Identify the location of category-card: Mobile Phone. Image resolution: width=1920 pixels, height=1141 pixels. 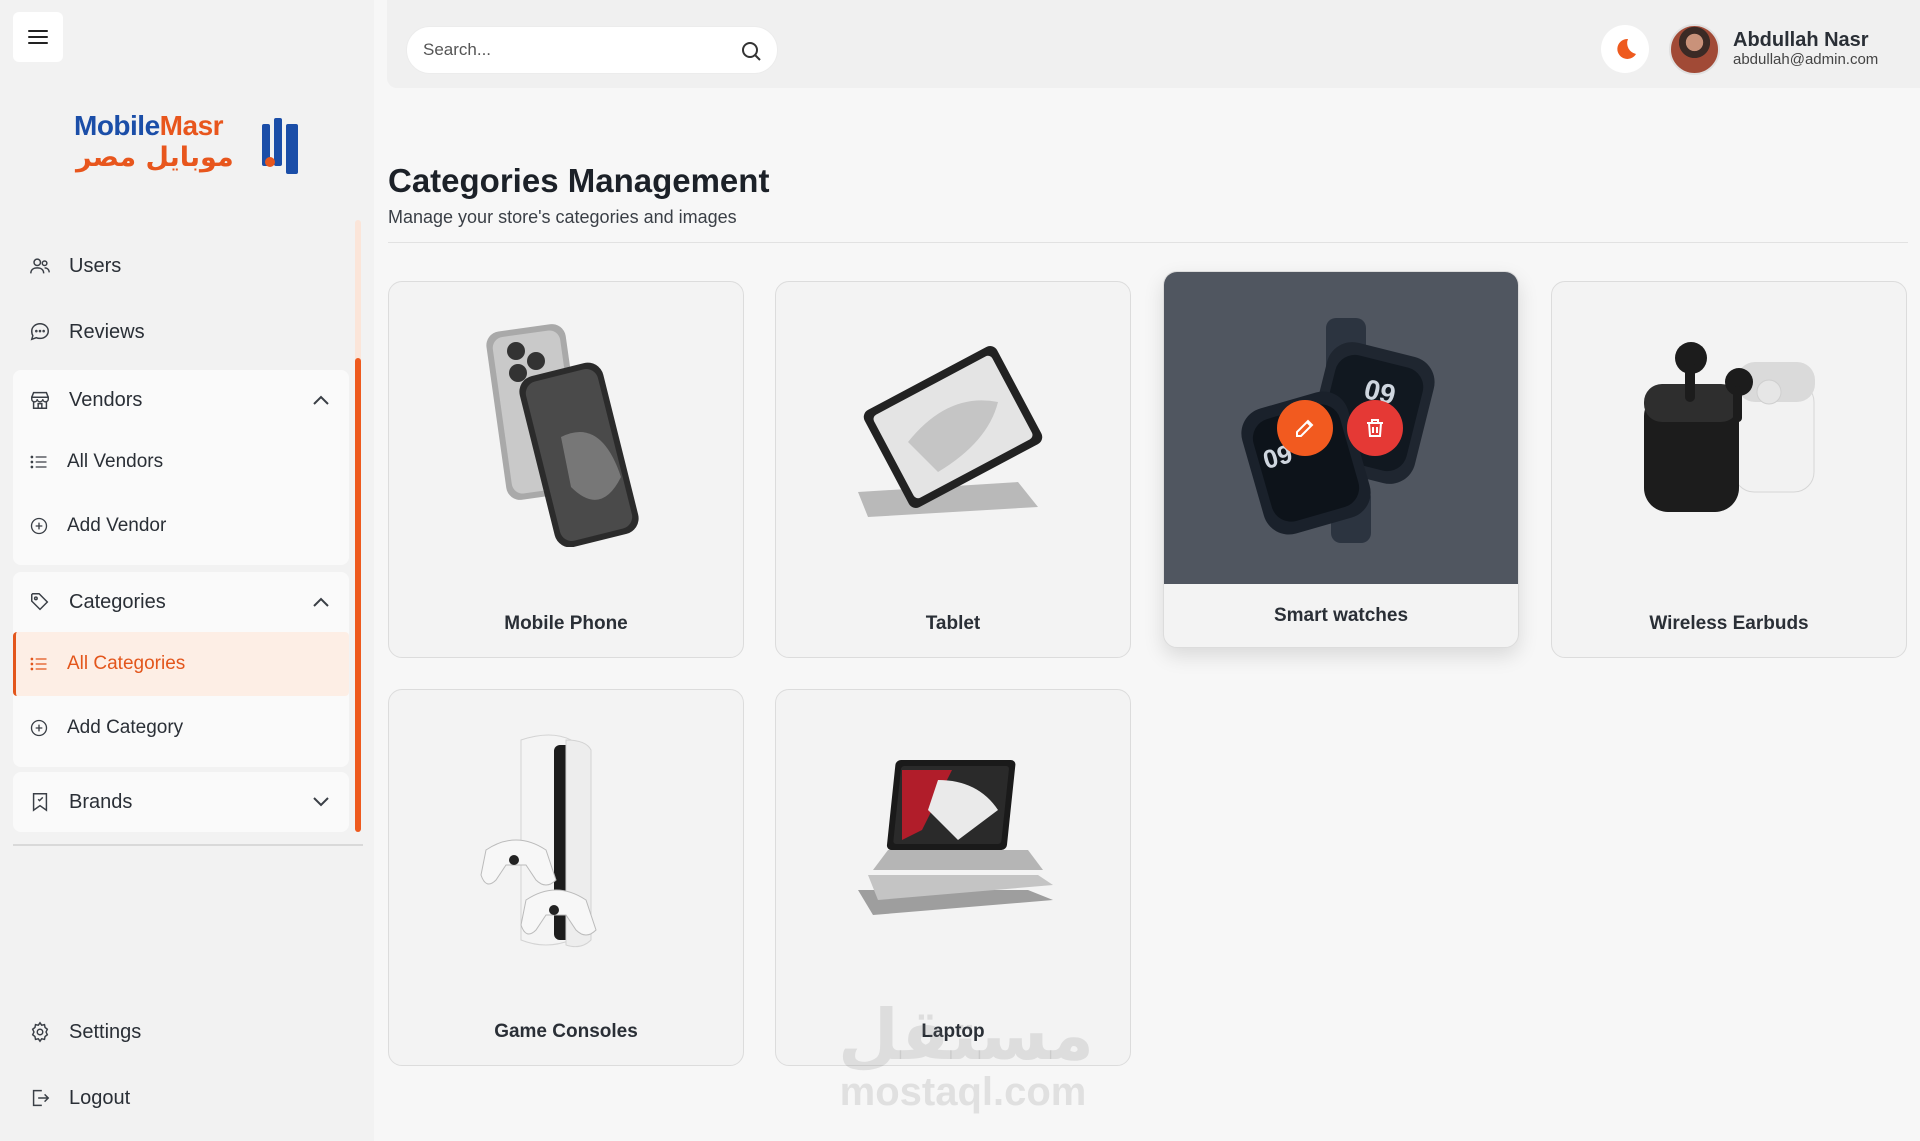
(566, 469).